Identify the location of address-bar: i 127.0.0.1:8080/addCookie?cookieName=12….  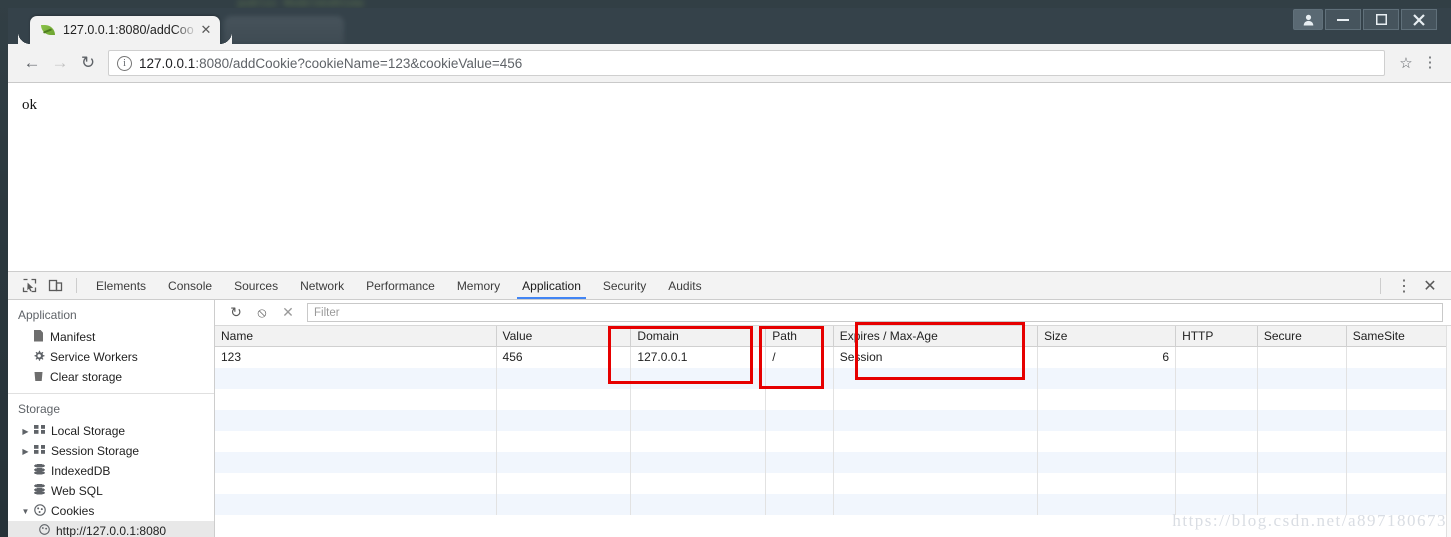
(746, 63).